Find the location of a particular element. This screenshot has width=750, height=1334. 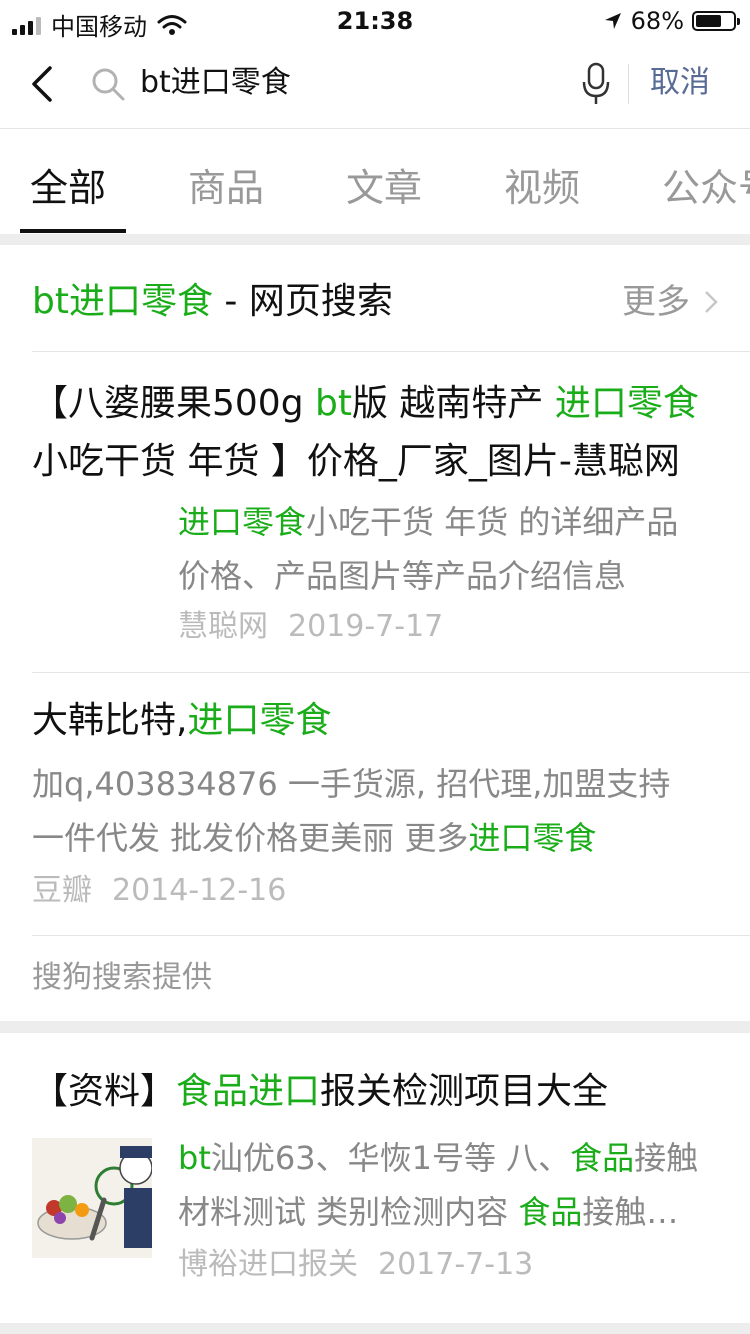

result-title: 大韩比特,进口零食 is located at coordinates (377, 721).